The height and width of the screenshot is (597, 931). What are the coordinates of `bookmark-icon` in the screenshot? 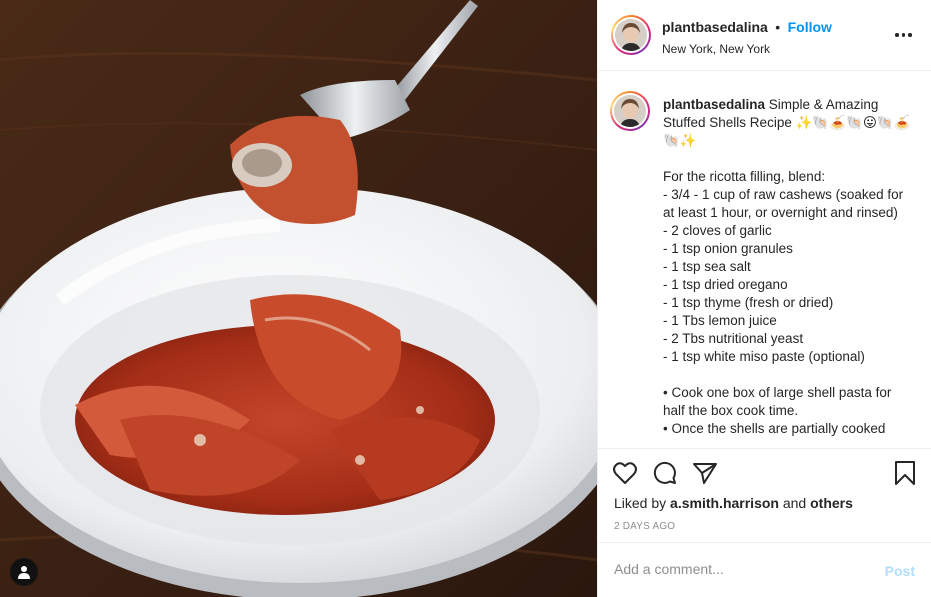 It's located at (905, 473).